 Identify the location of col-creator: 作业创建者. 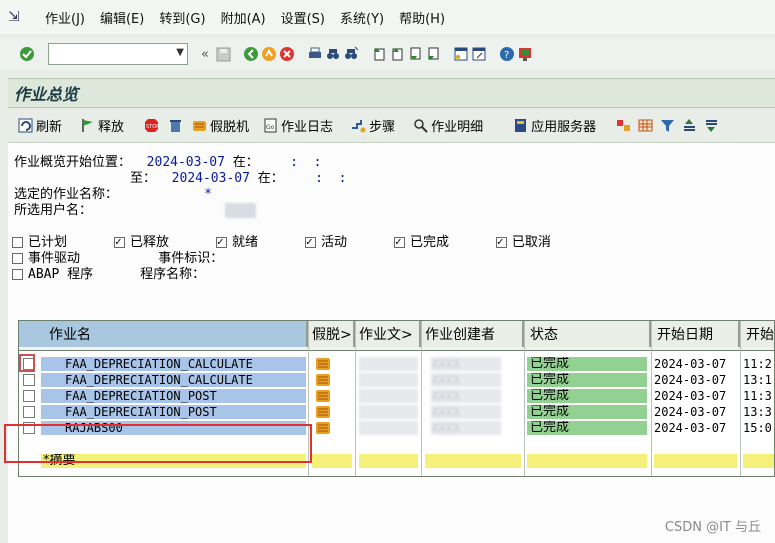
(472, 334).